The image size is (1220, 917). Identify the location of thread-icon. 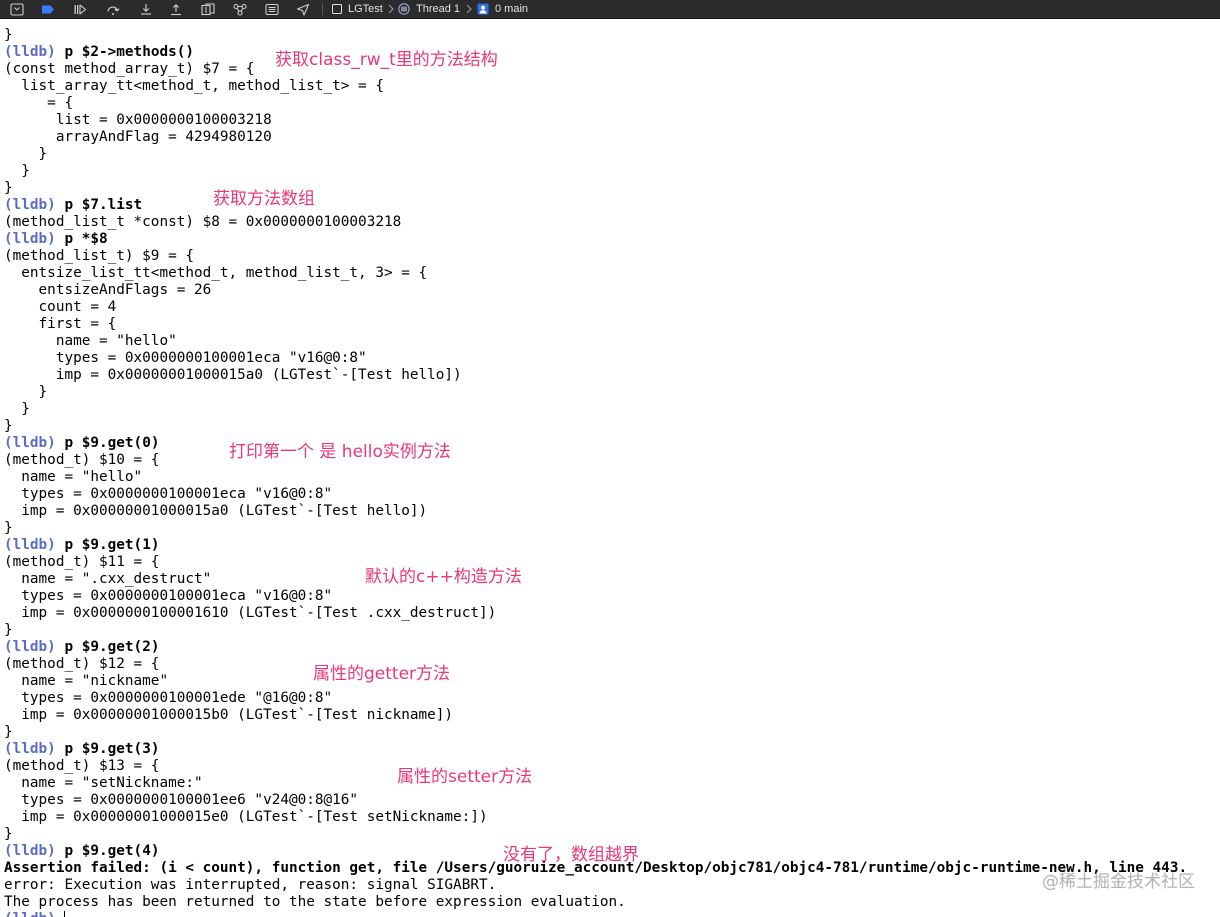
(404, 9).